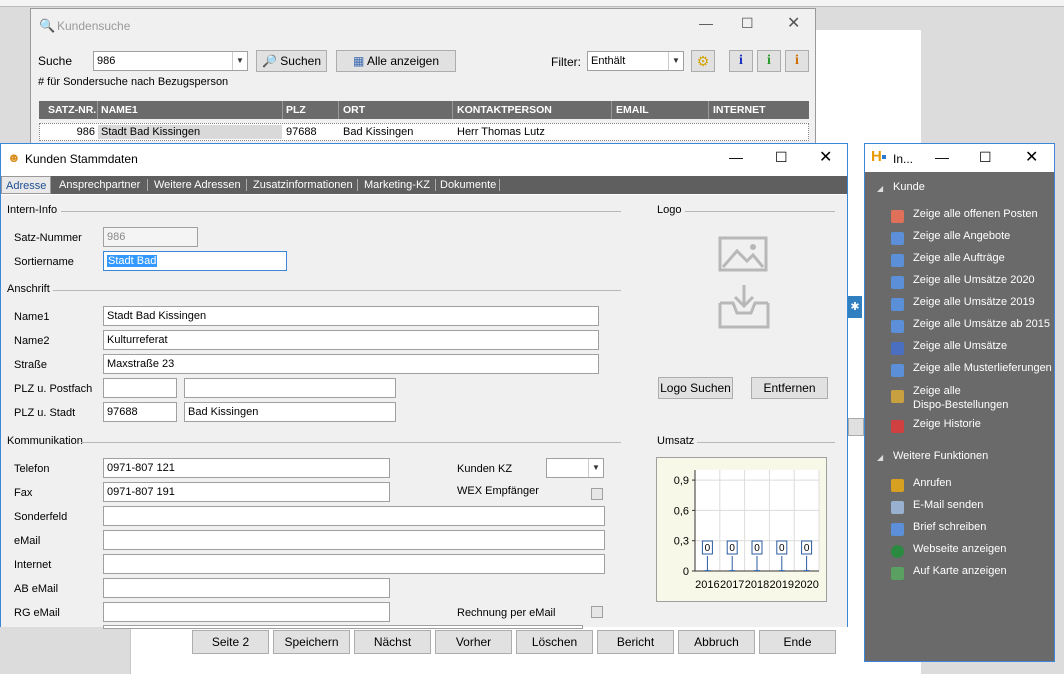 This screenshot has height=674, width=1064. I want to click on abbruch-button: Abbruch, so click(716, 642).